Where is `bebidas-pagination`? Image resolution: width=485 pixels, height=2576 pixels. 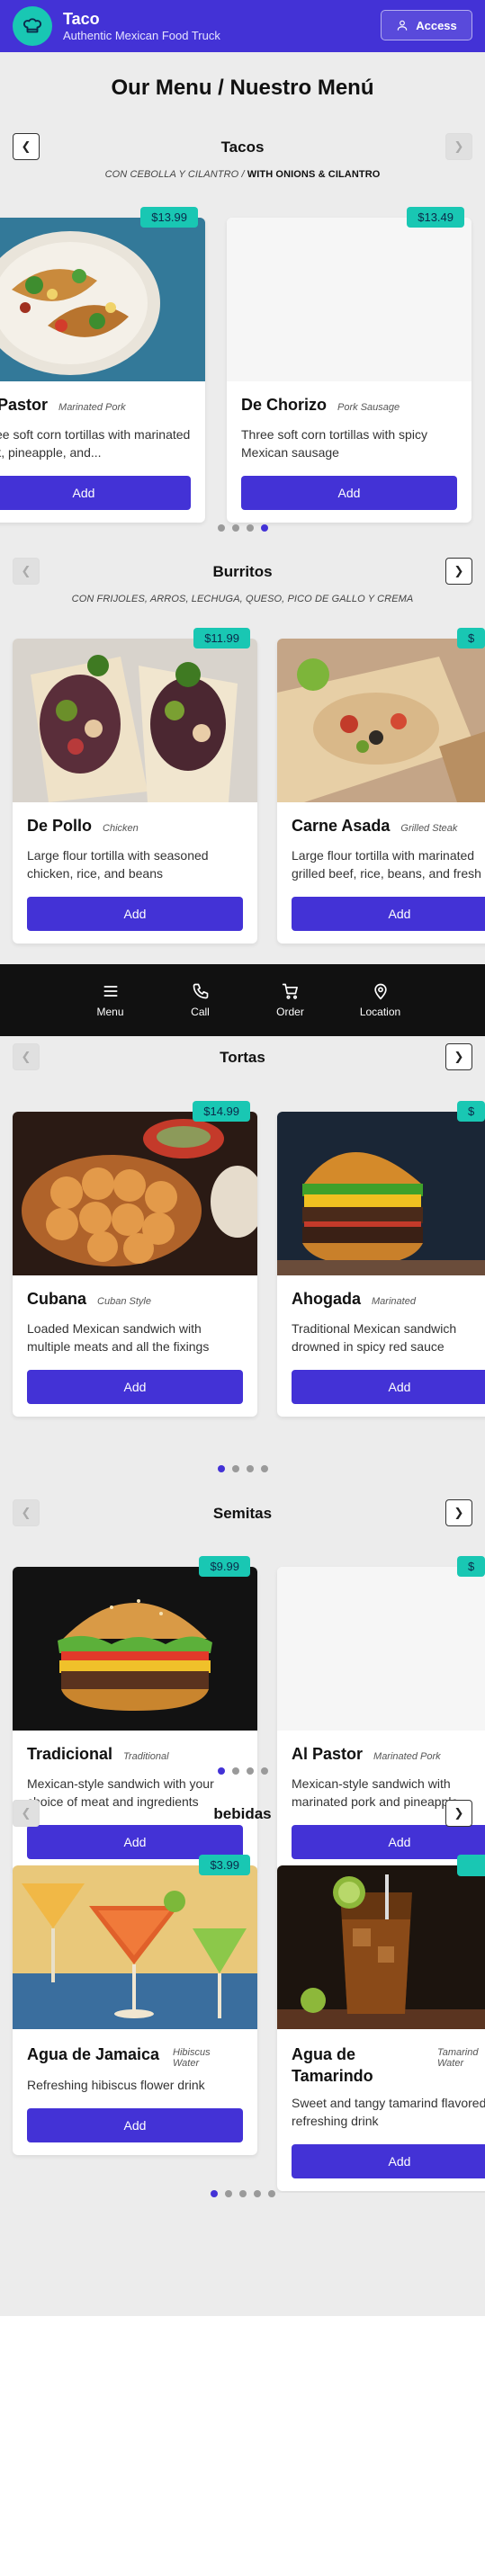
bebidas-pagination is located at coordinates (242, 2193).